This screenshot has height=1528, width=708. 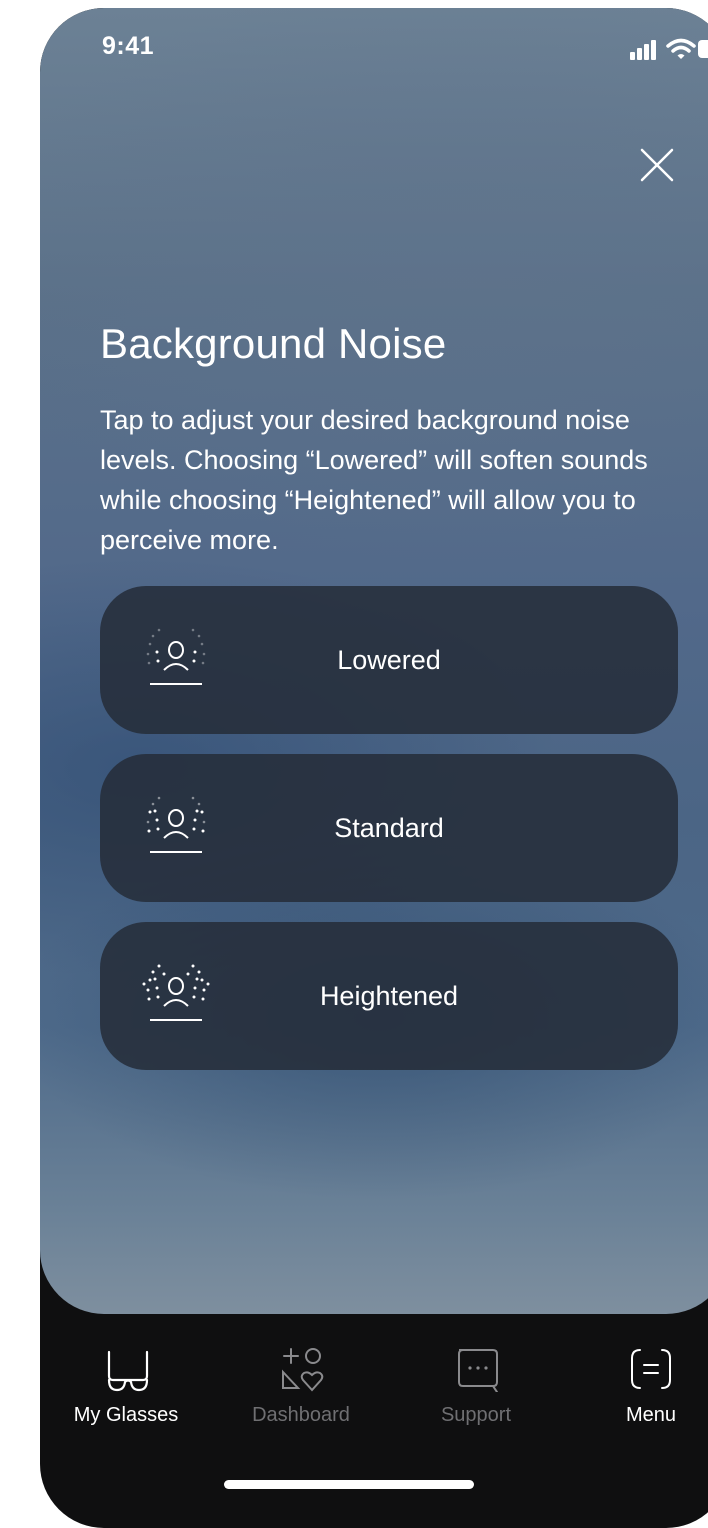 I want to click on option-lowered: Lowered, so click(x=389, y=660).